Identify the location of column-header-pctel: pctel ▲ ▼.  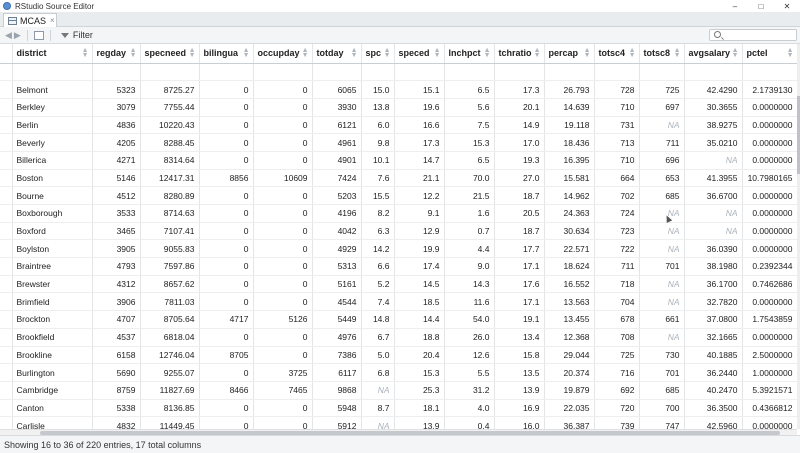
(769, 54).